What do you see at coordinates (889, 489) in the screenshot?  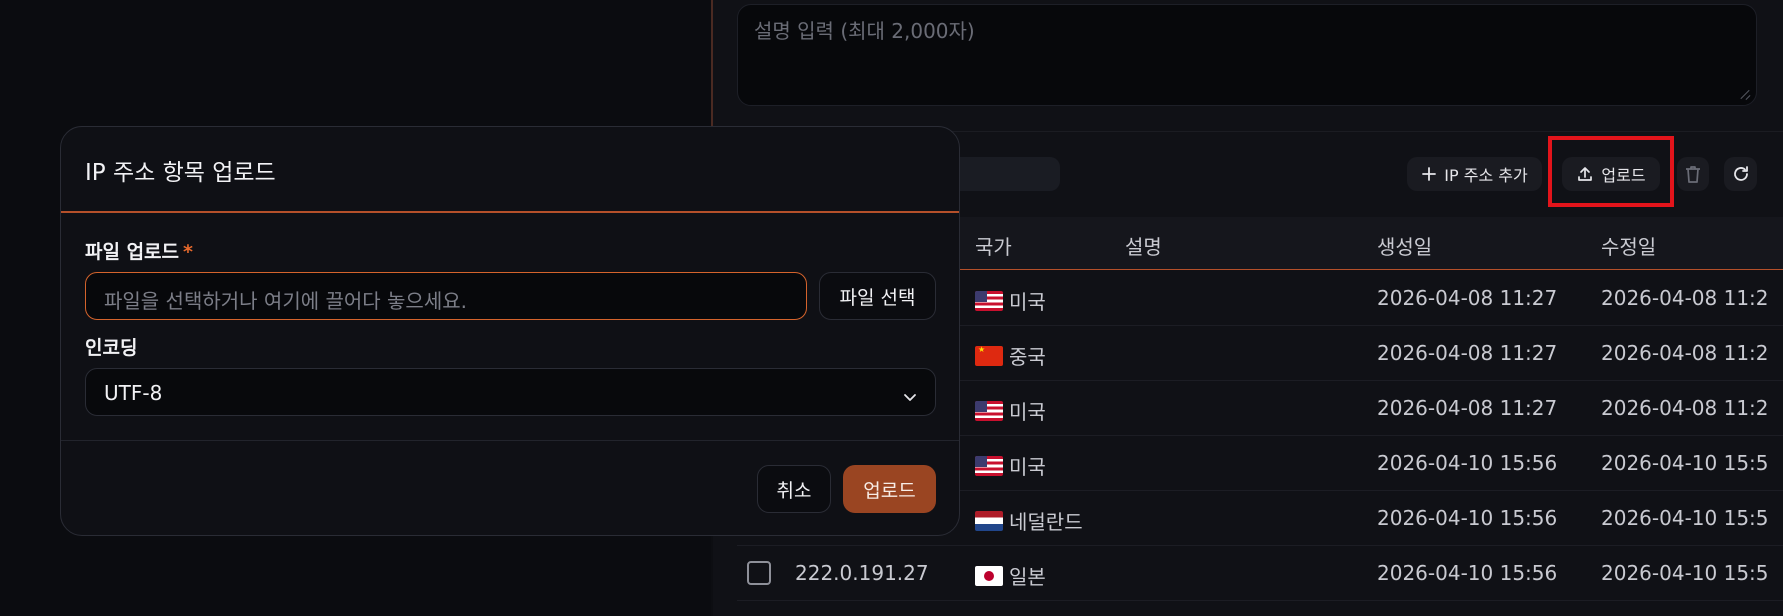 I see `upload-submit-button: 업로드` at bounding box center [889, 489].